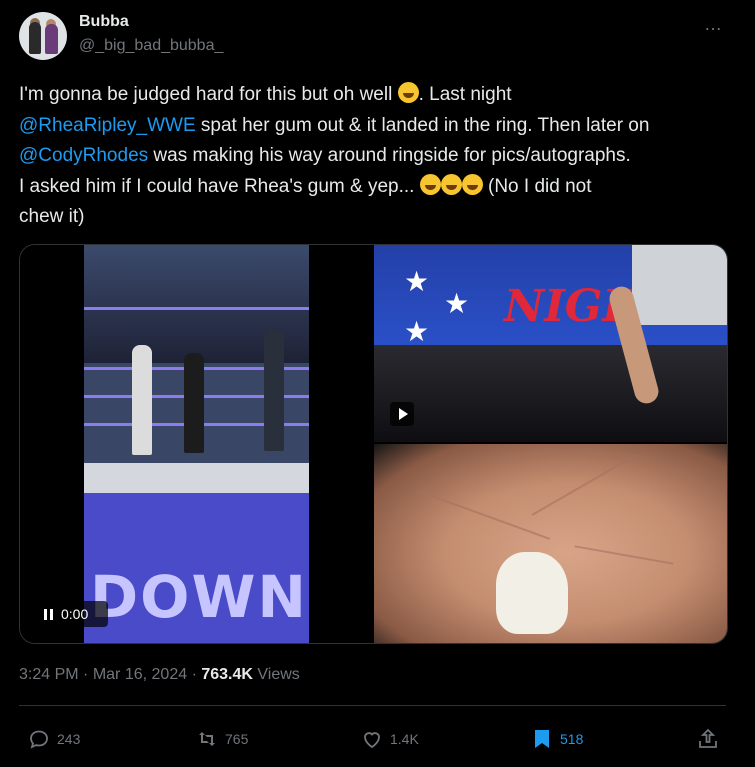 The image size is (755, 767). Describe the element at coordinates (227, 674) in the screenshot. I see `views-count: 763.4K` at that location.